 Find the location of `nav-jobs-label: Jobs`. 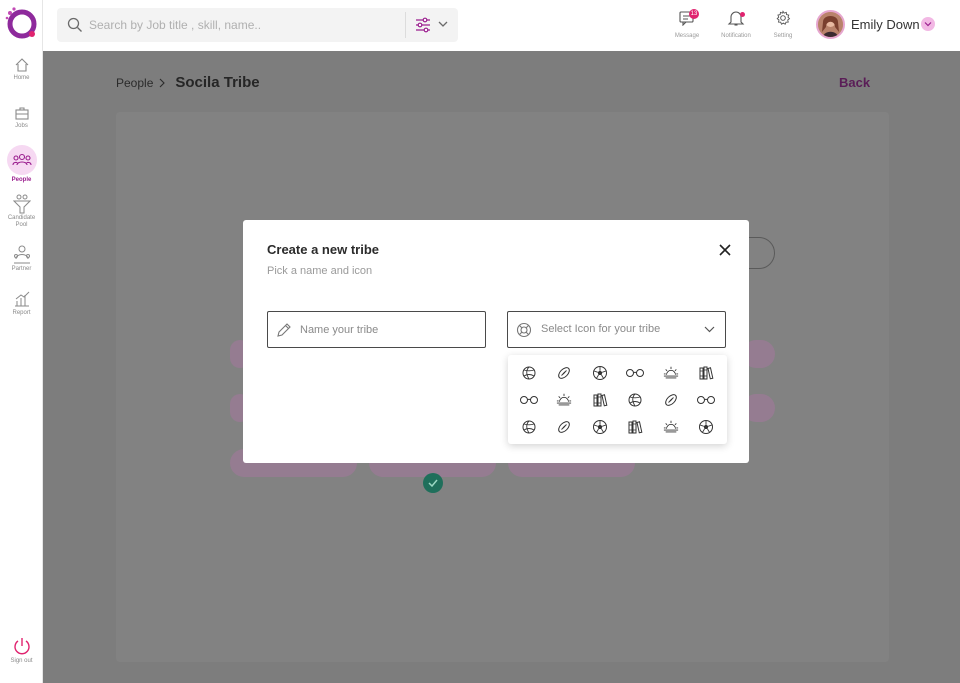

nav-jobs-label: Jobs is located at coordinates (21, 126).